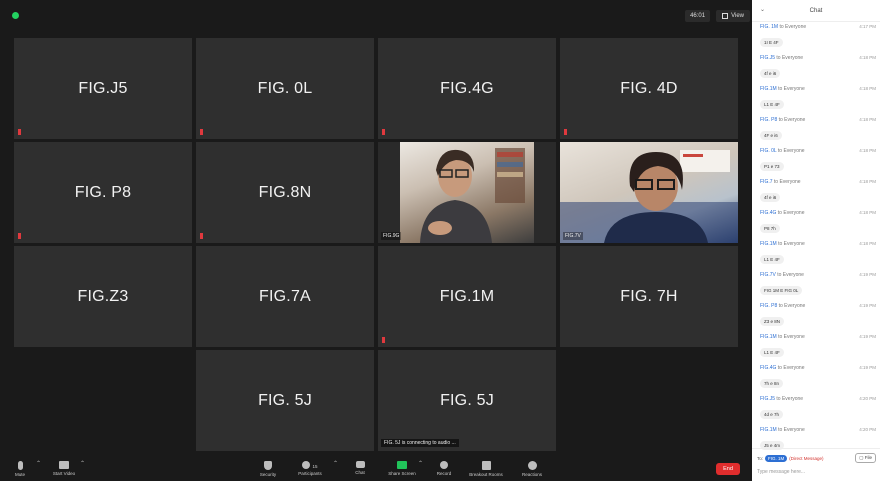  Describe the element at coordinates (402, 468) in the screenshot. I see `share-screen-button: Share Screen` at that location.